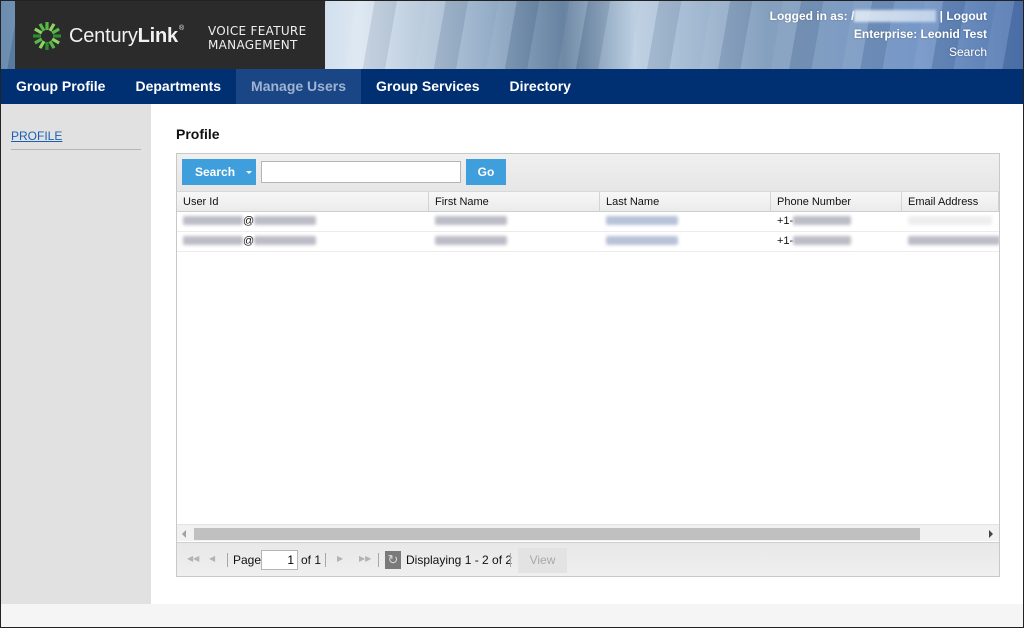 Image resolution: width=1024 pixels, height=628 pixels. What do you see at coordinates (198, 134) in the screenshot?
I see `page-title: Profile` at bounding box center [198, 134].